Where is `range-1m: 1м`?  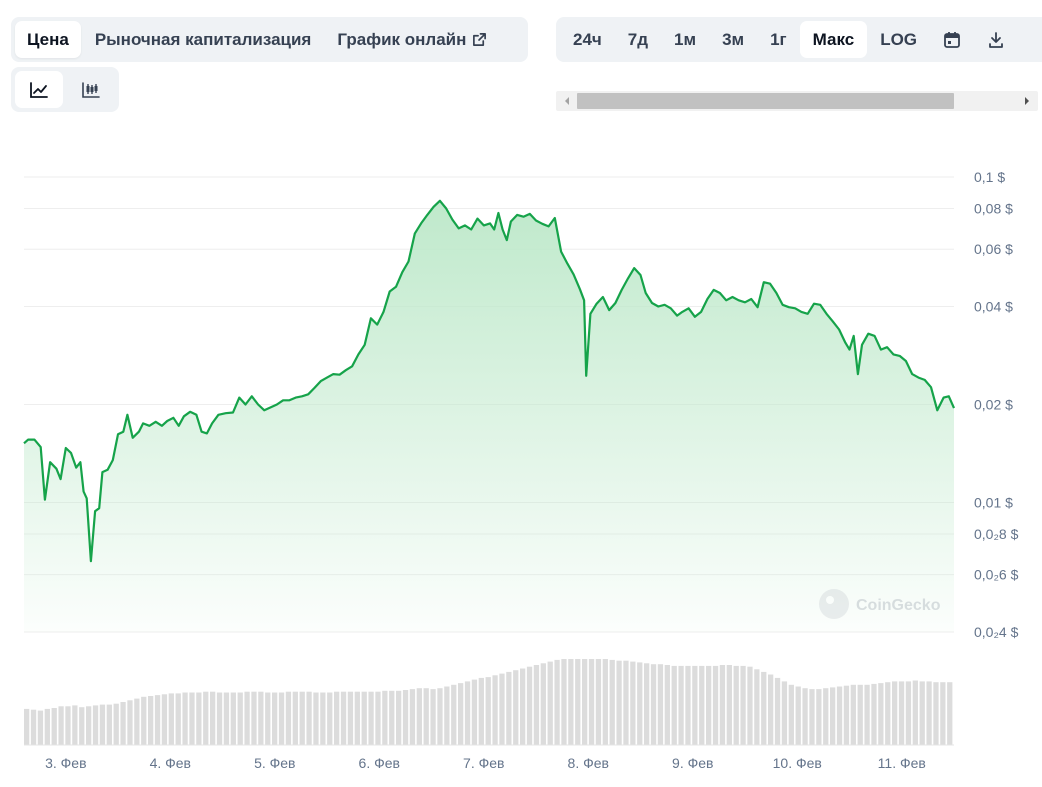
range-1m: 1м is located at coordinates (685, 39).